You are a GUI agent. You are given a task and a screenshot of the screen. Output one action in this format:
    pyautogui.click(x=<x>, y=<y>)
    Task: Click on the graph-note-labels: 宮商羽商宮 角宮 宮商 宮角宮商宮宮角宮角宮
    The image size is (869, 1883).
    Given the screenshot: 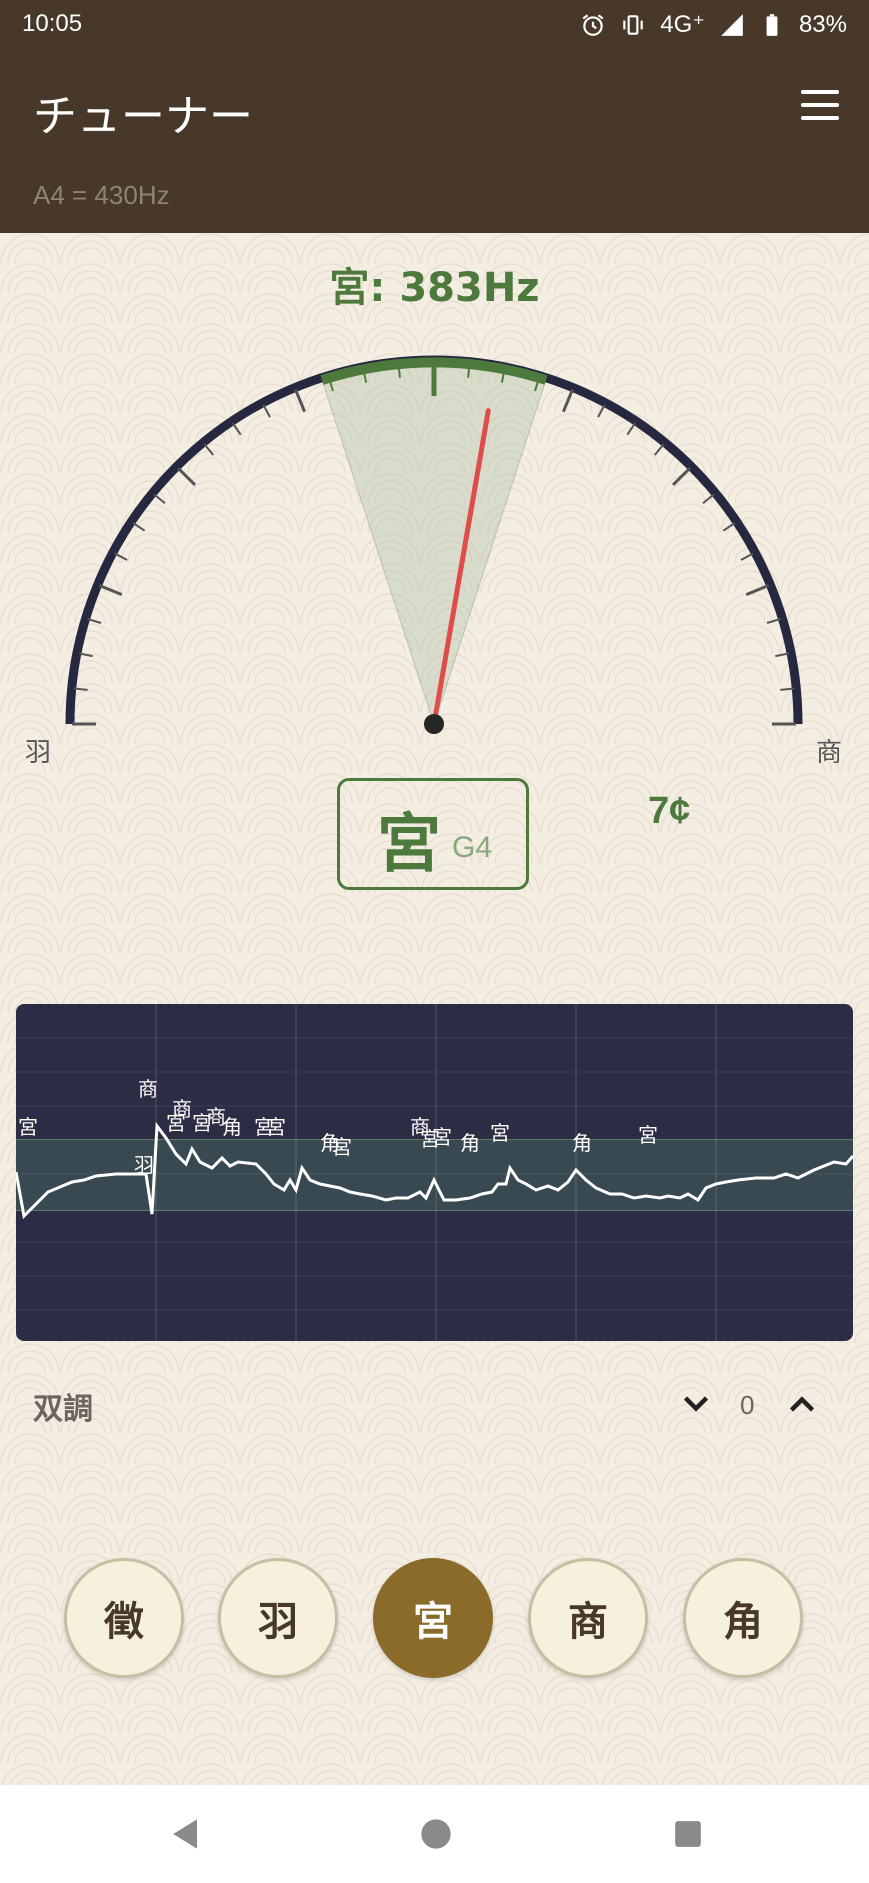 What is the action you would take?
    pyautogui.click(x=338, y=1127)
    